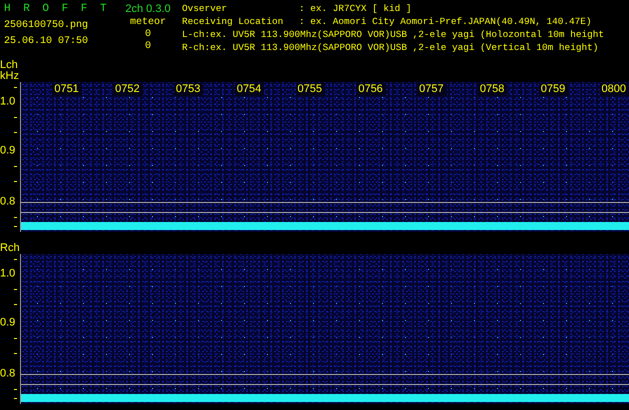 This screenshot has width=629, height=410. What do you see at coordinates (249, 89) in the screenshot?
I see `time-label: 0754` at bounding box center [249, 89].